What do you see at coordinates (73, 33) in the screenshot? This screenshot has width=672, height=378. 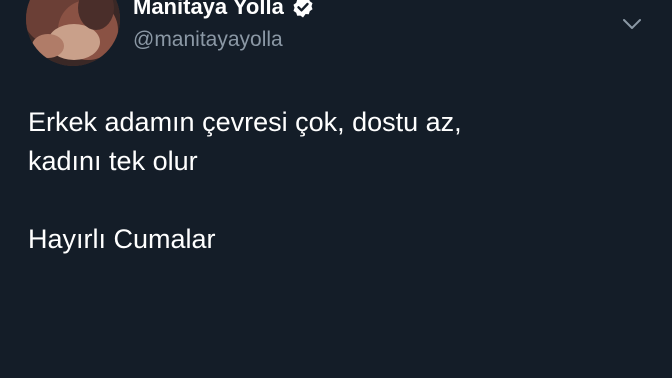 I see `avatar` at bounding box center [73, 33].